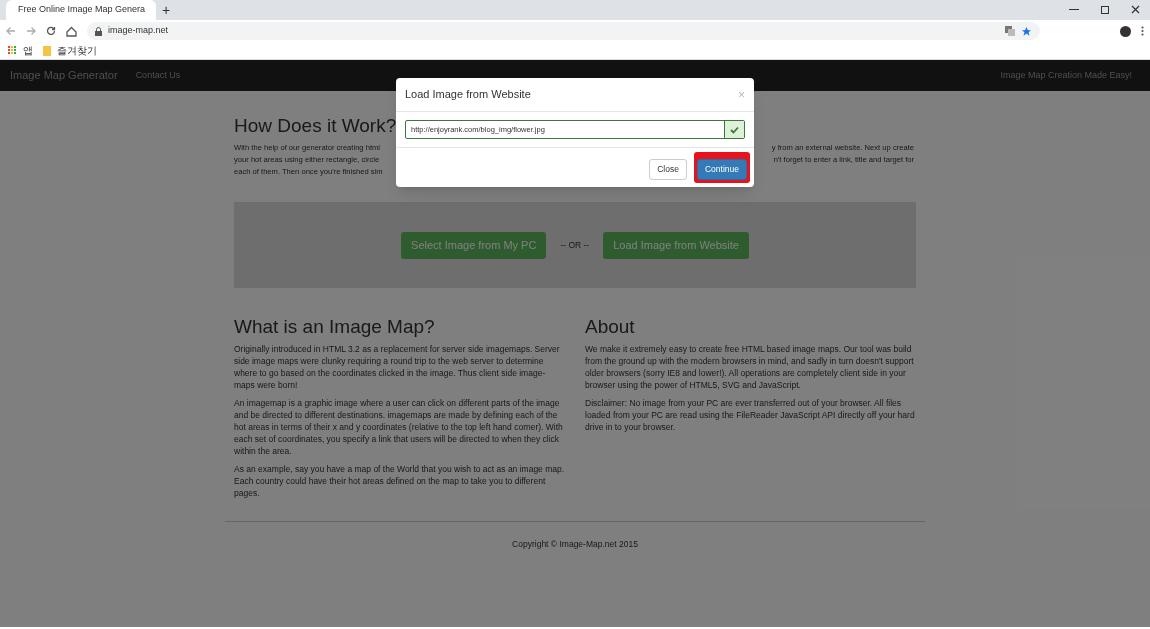 This screenshot has width=1150, height=629. I want to click on check-icon, so click(734, 129).